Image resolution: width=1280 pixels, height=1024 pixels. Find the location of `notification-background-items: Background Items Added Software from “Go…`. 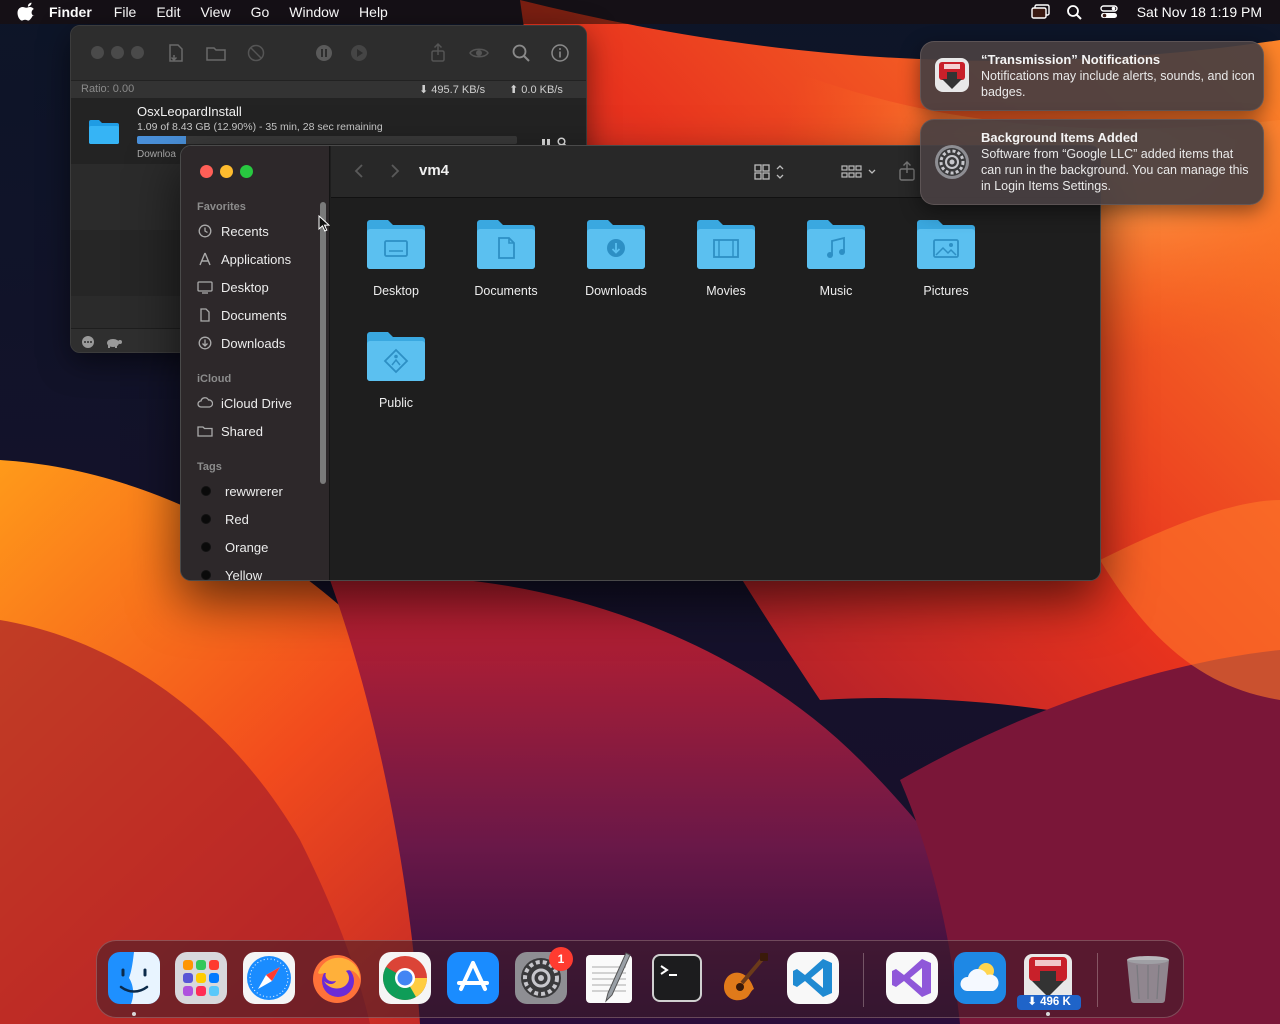

notification-background-items: Background Items Added Software from “Go… is located at coordinates (1092, 162).